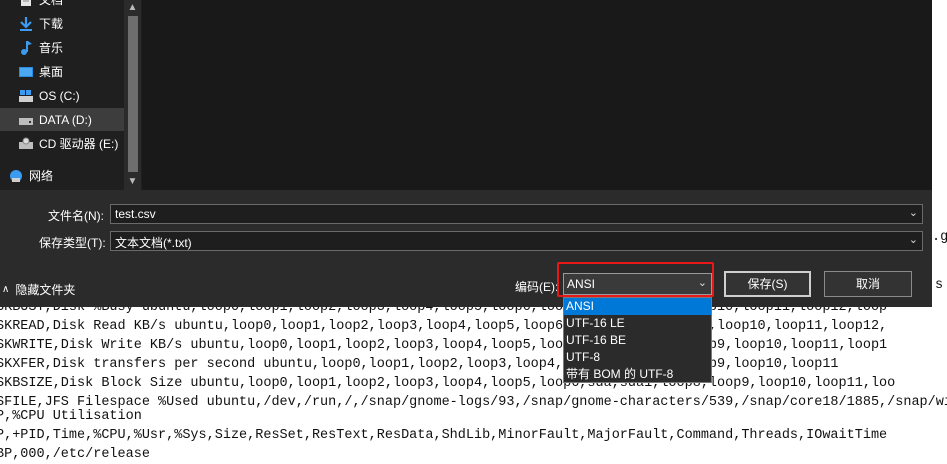  I want to click on encoding-option-ansi: ANSI, so click(637, 306).